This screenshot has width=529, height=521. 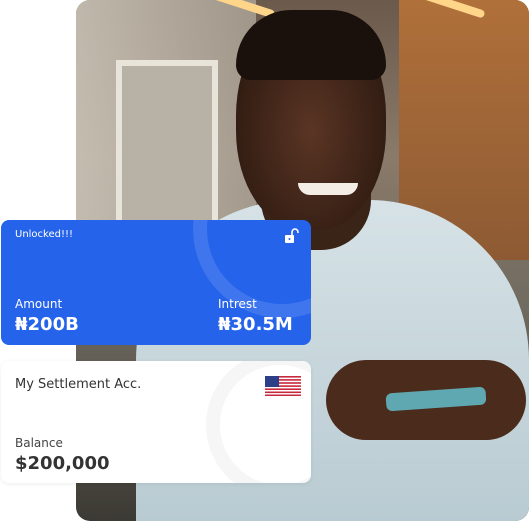 I want to click on account-title: My Settlement Acc., so click(x=78, y=384).